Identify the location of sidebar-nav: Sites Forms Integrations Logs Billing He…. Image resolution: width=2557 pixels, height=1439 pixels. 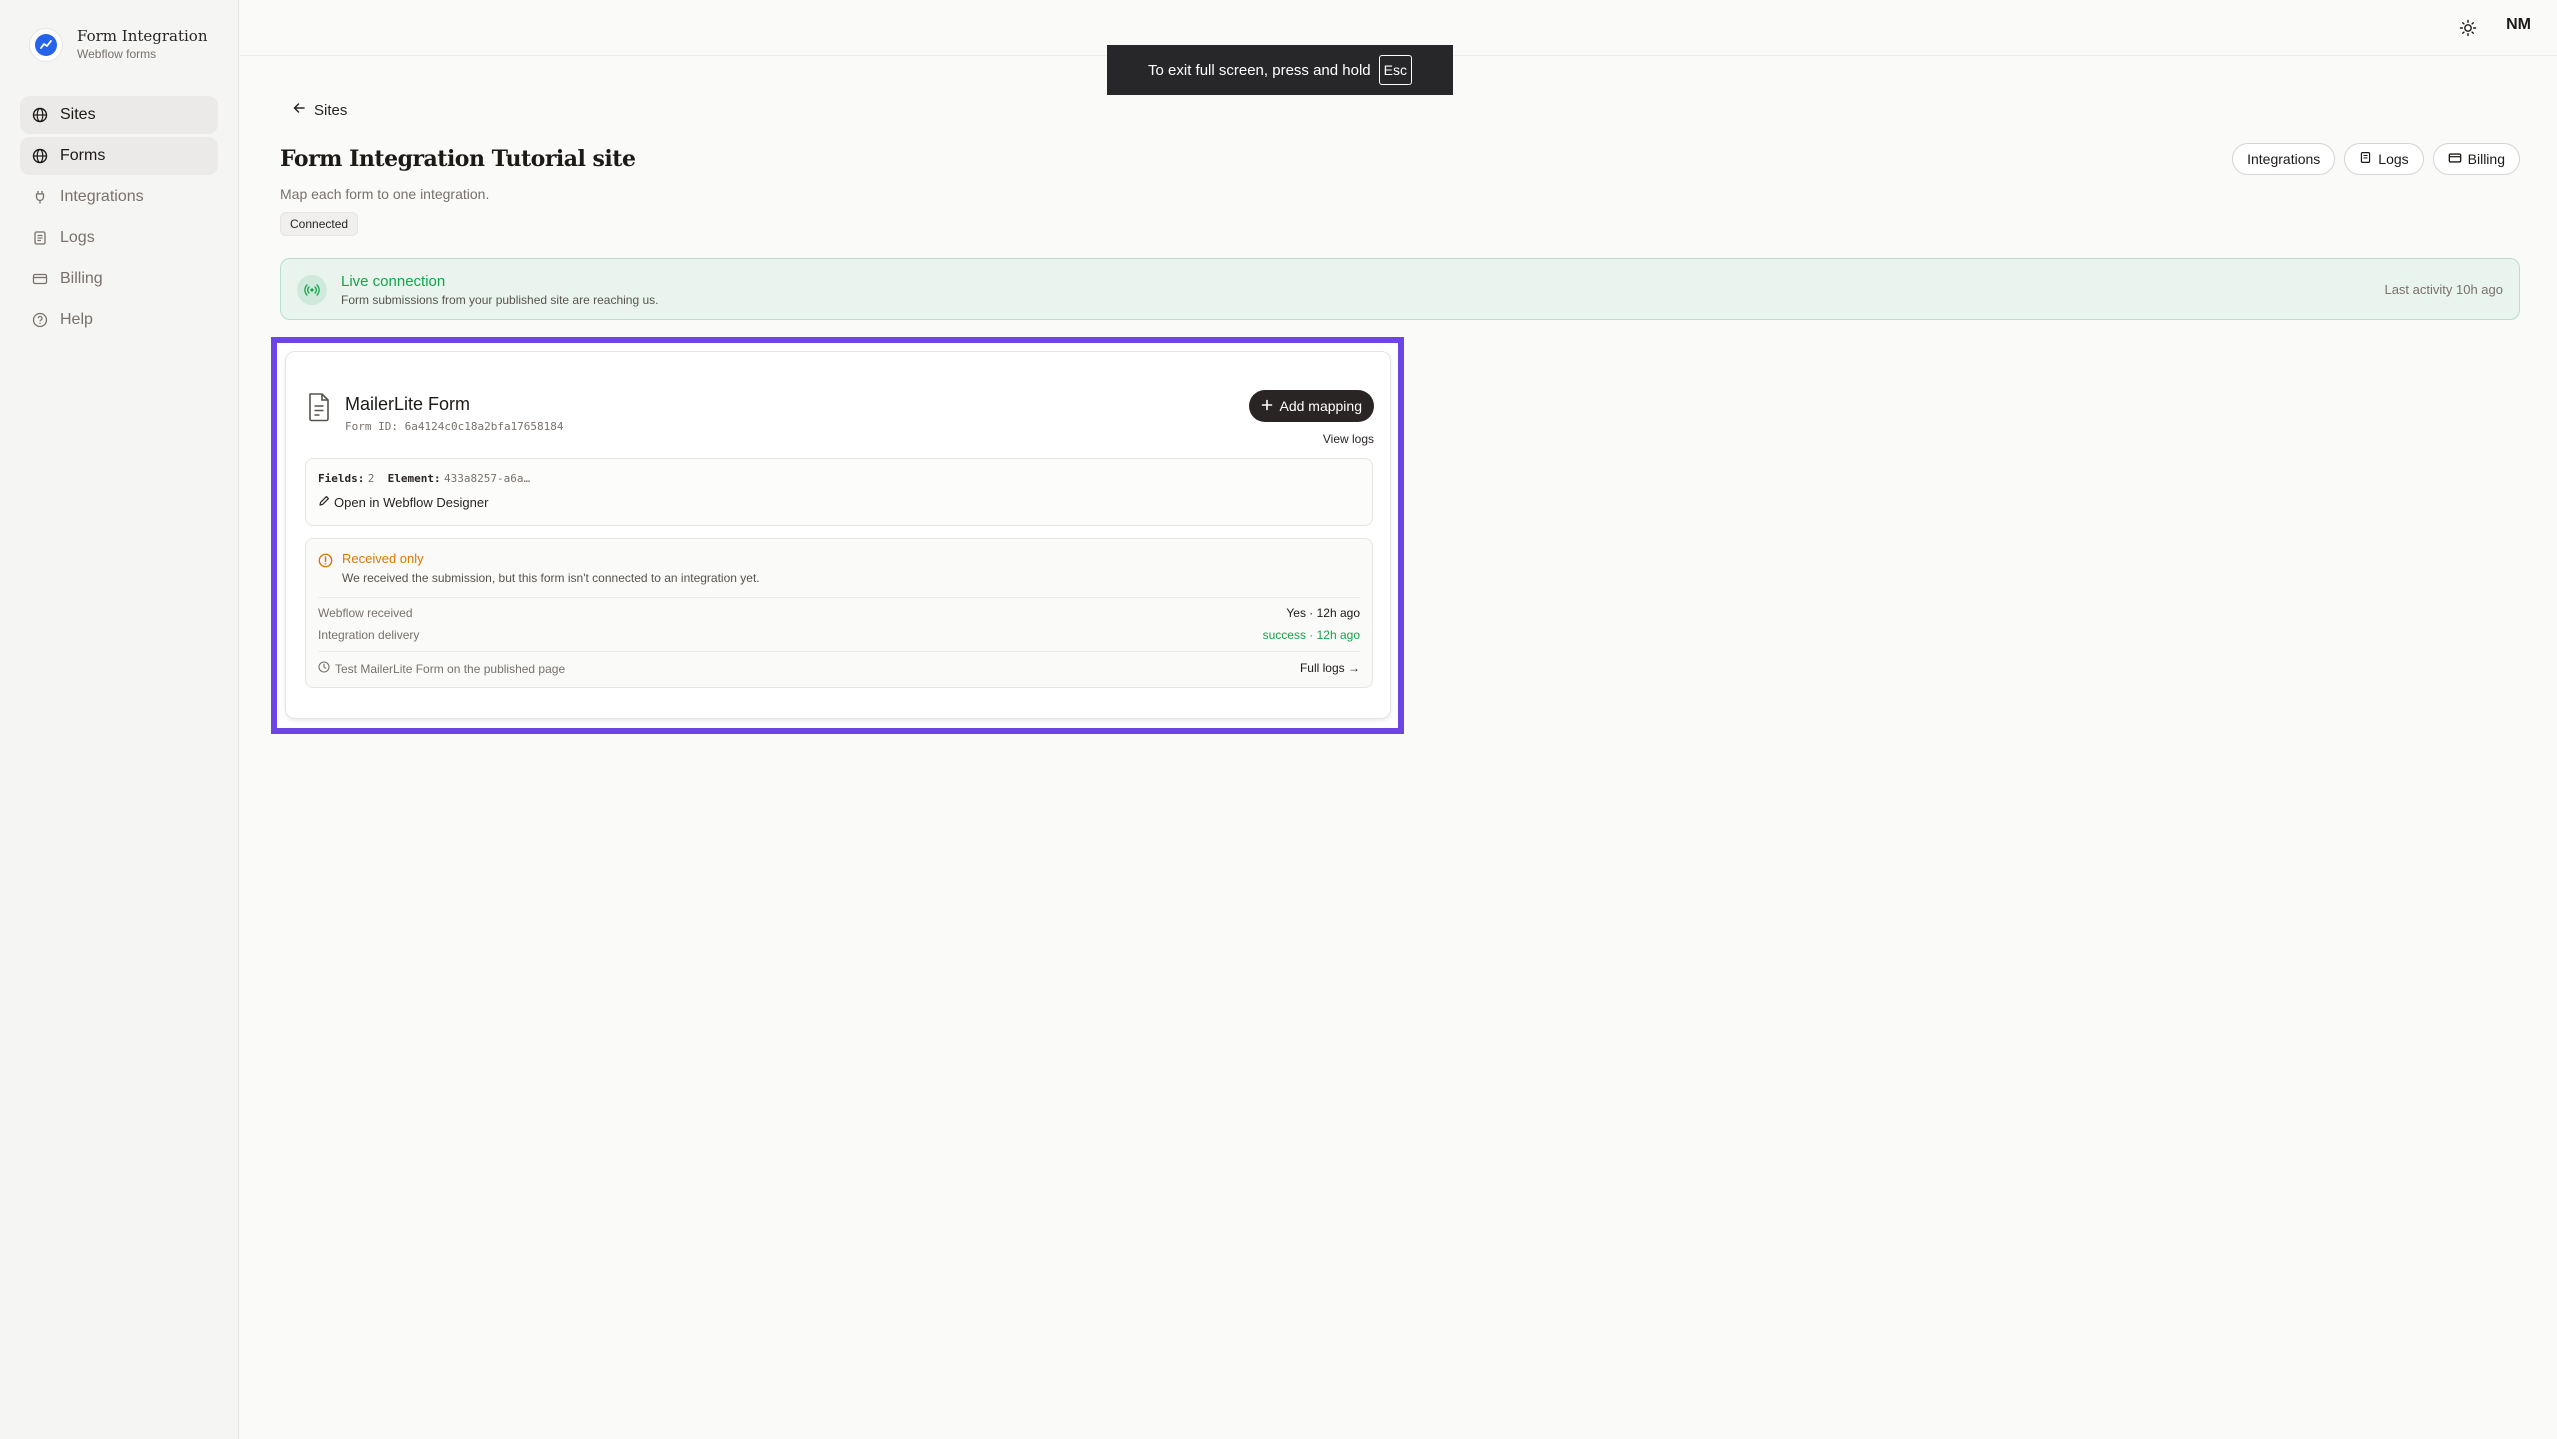
(119, 219).